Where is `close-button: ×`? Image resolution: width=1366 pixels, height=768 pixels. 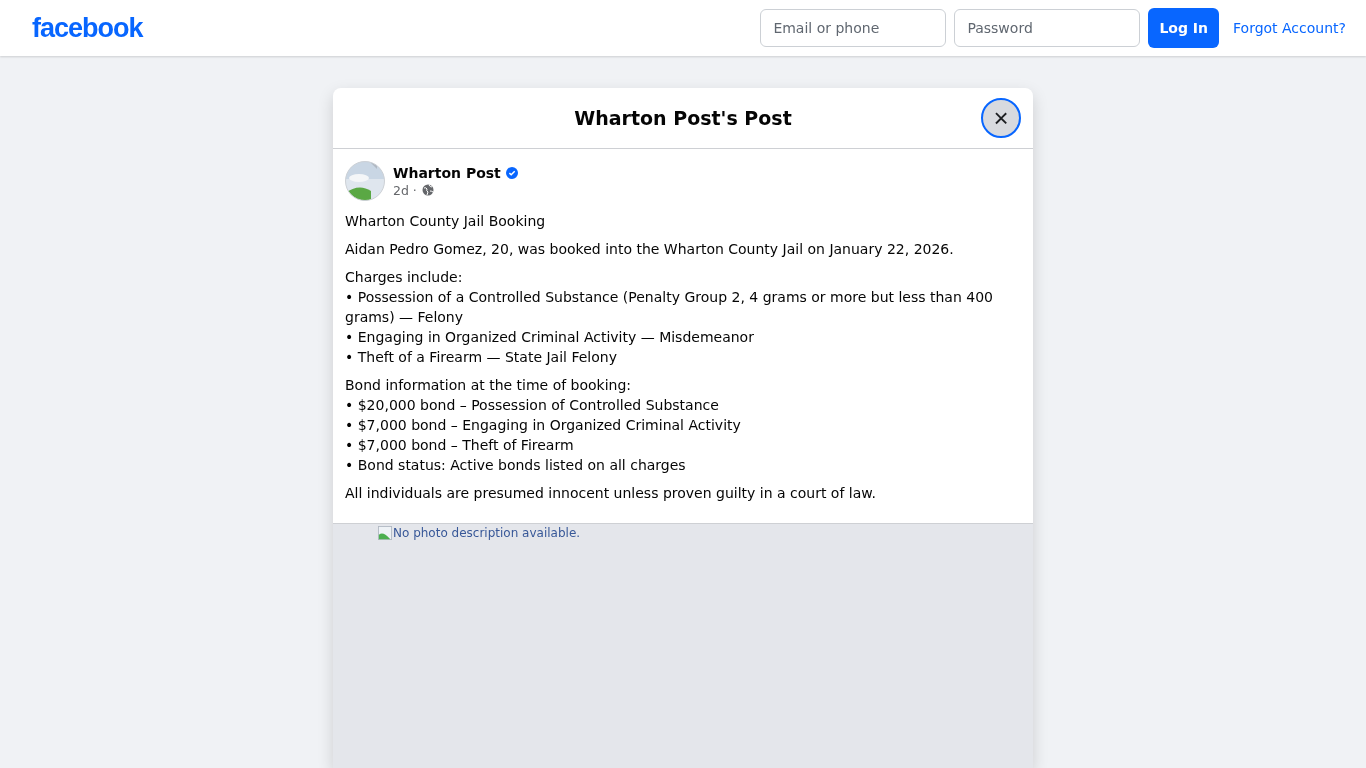
close-button: × is located at coordinates (1001, 118).